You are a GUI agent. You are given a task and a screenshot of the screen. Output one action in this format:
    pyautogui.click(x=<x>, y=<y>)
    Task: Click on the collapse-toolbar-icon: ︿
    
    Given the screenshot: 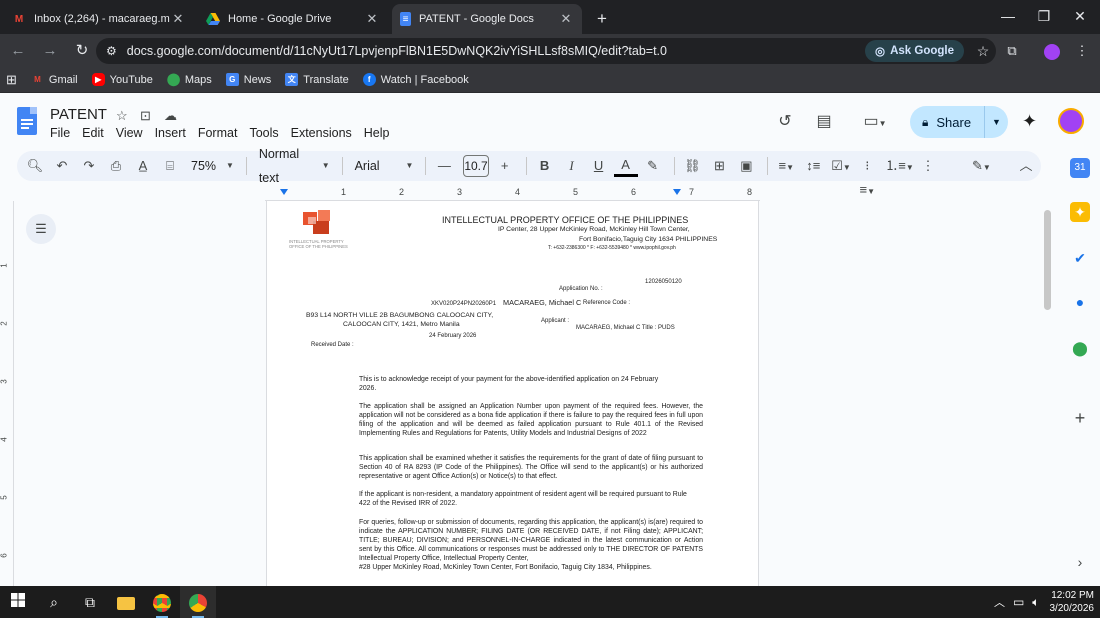 What is the action you would take?
    pyautogui.click(x=1026, y=166)
    